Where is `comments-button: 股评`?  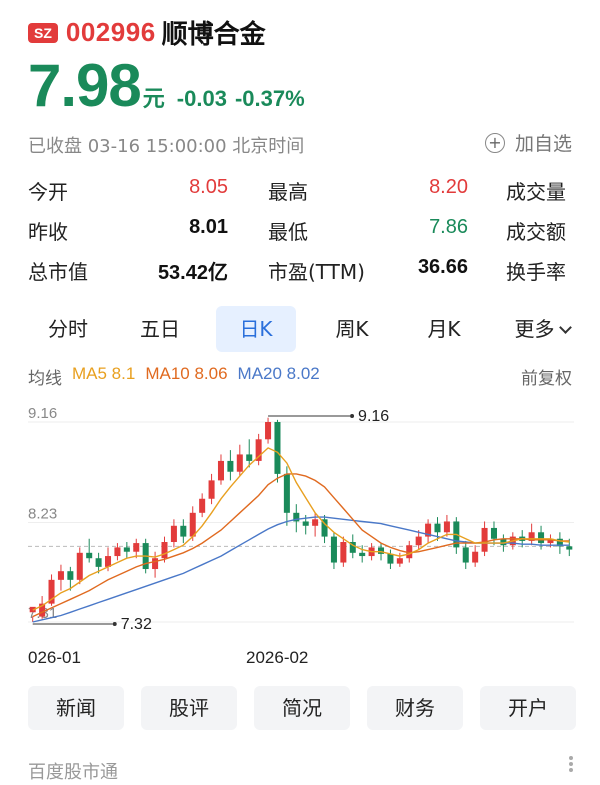
comments-button: 股评 is located at coordinates (189, 708).